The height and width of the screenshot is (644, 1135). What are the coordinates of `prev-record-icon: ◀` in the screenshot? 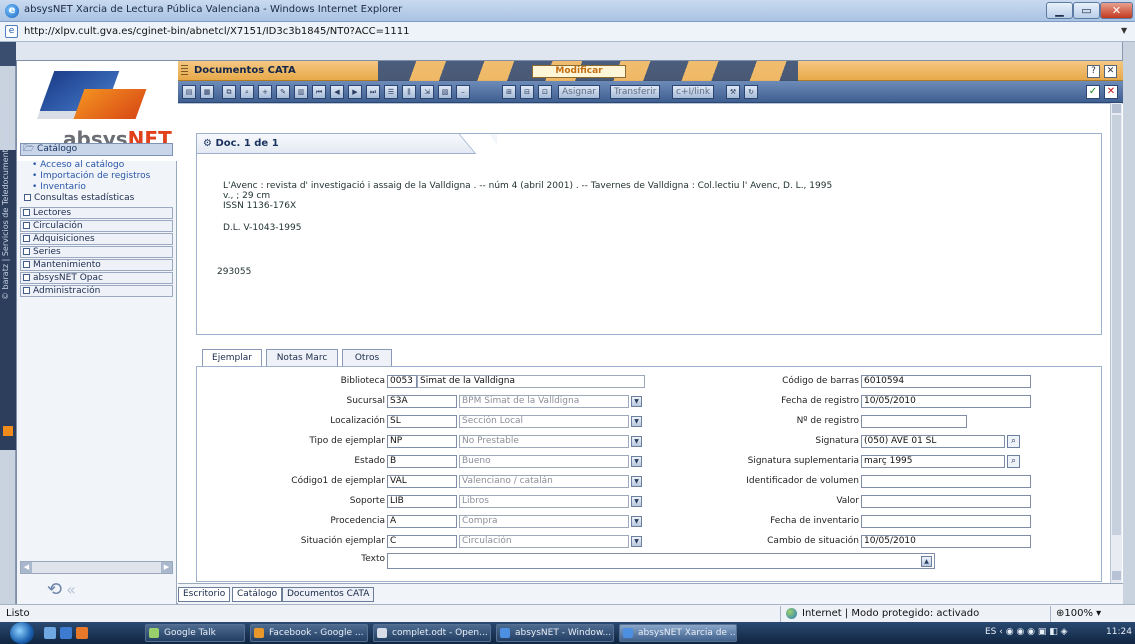 It's located at (337, 92).